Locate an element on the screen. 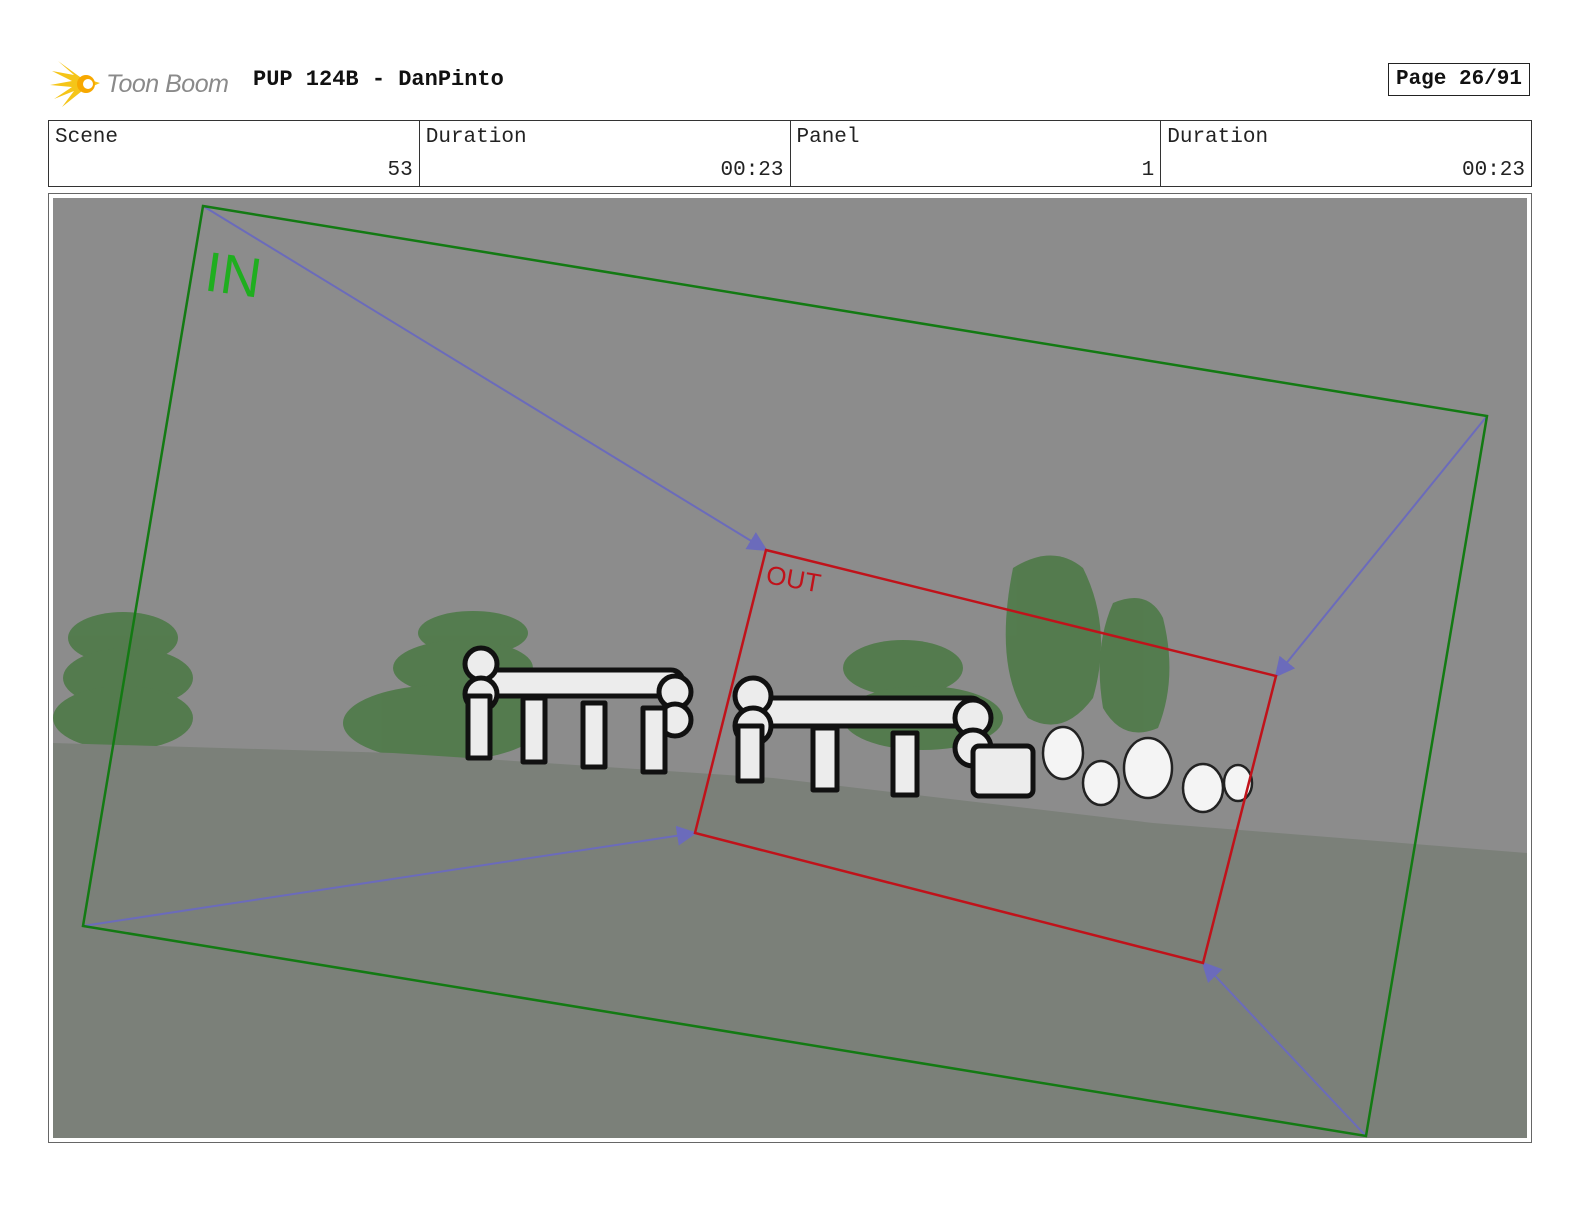 The width and height of the screenshot is (1582, 1225). page-header: Toon Boom PUP 124B - DanPinto Page 26/91 is located at coordinates (790, 82).